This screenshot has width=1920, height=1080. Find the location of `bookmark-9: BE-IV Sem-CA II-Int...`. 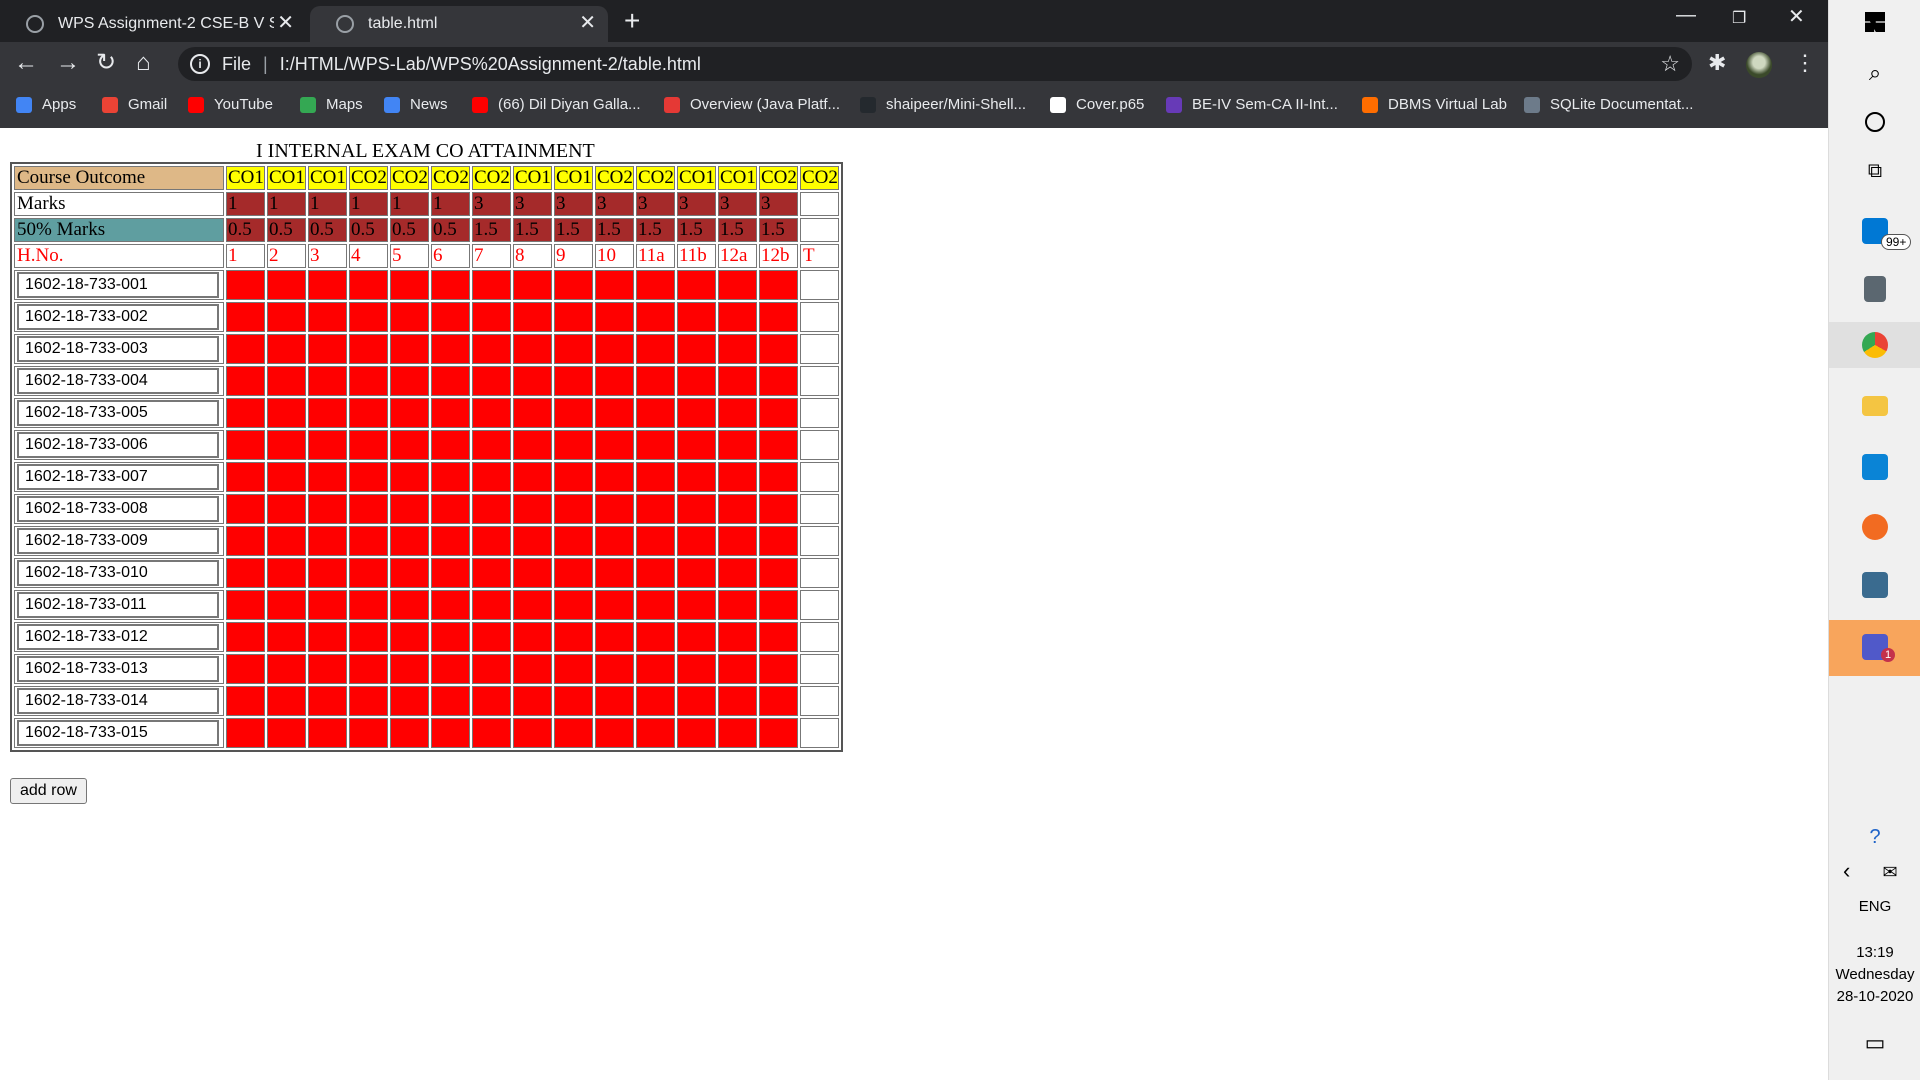

bookmark-9: BE-IV Sem-CA II-Int... is located at coordinates (1252, 104).